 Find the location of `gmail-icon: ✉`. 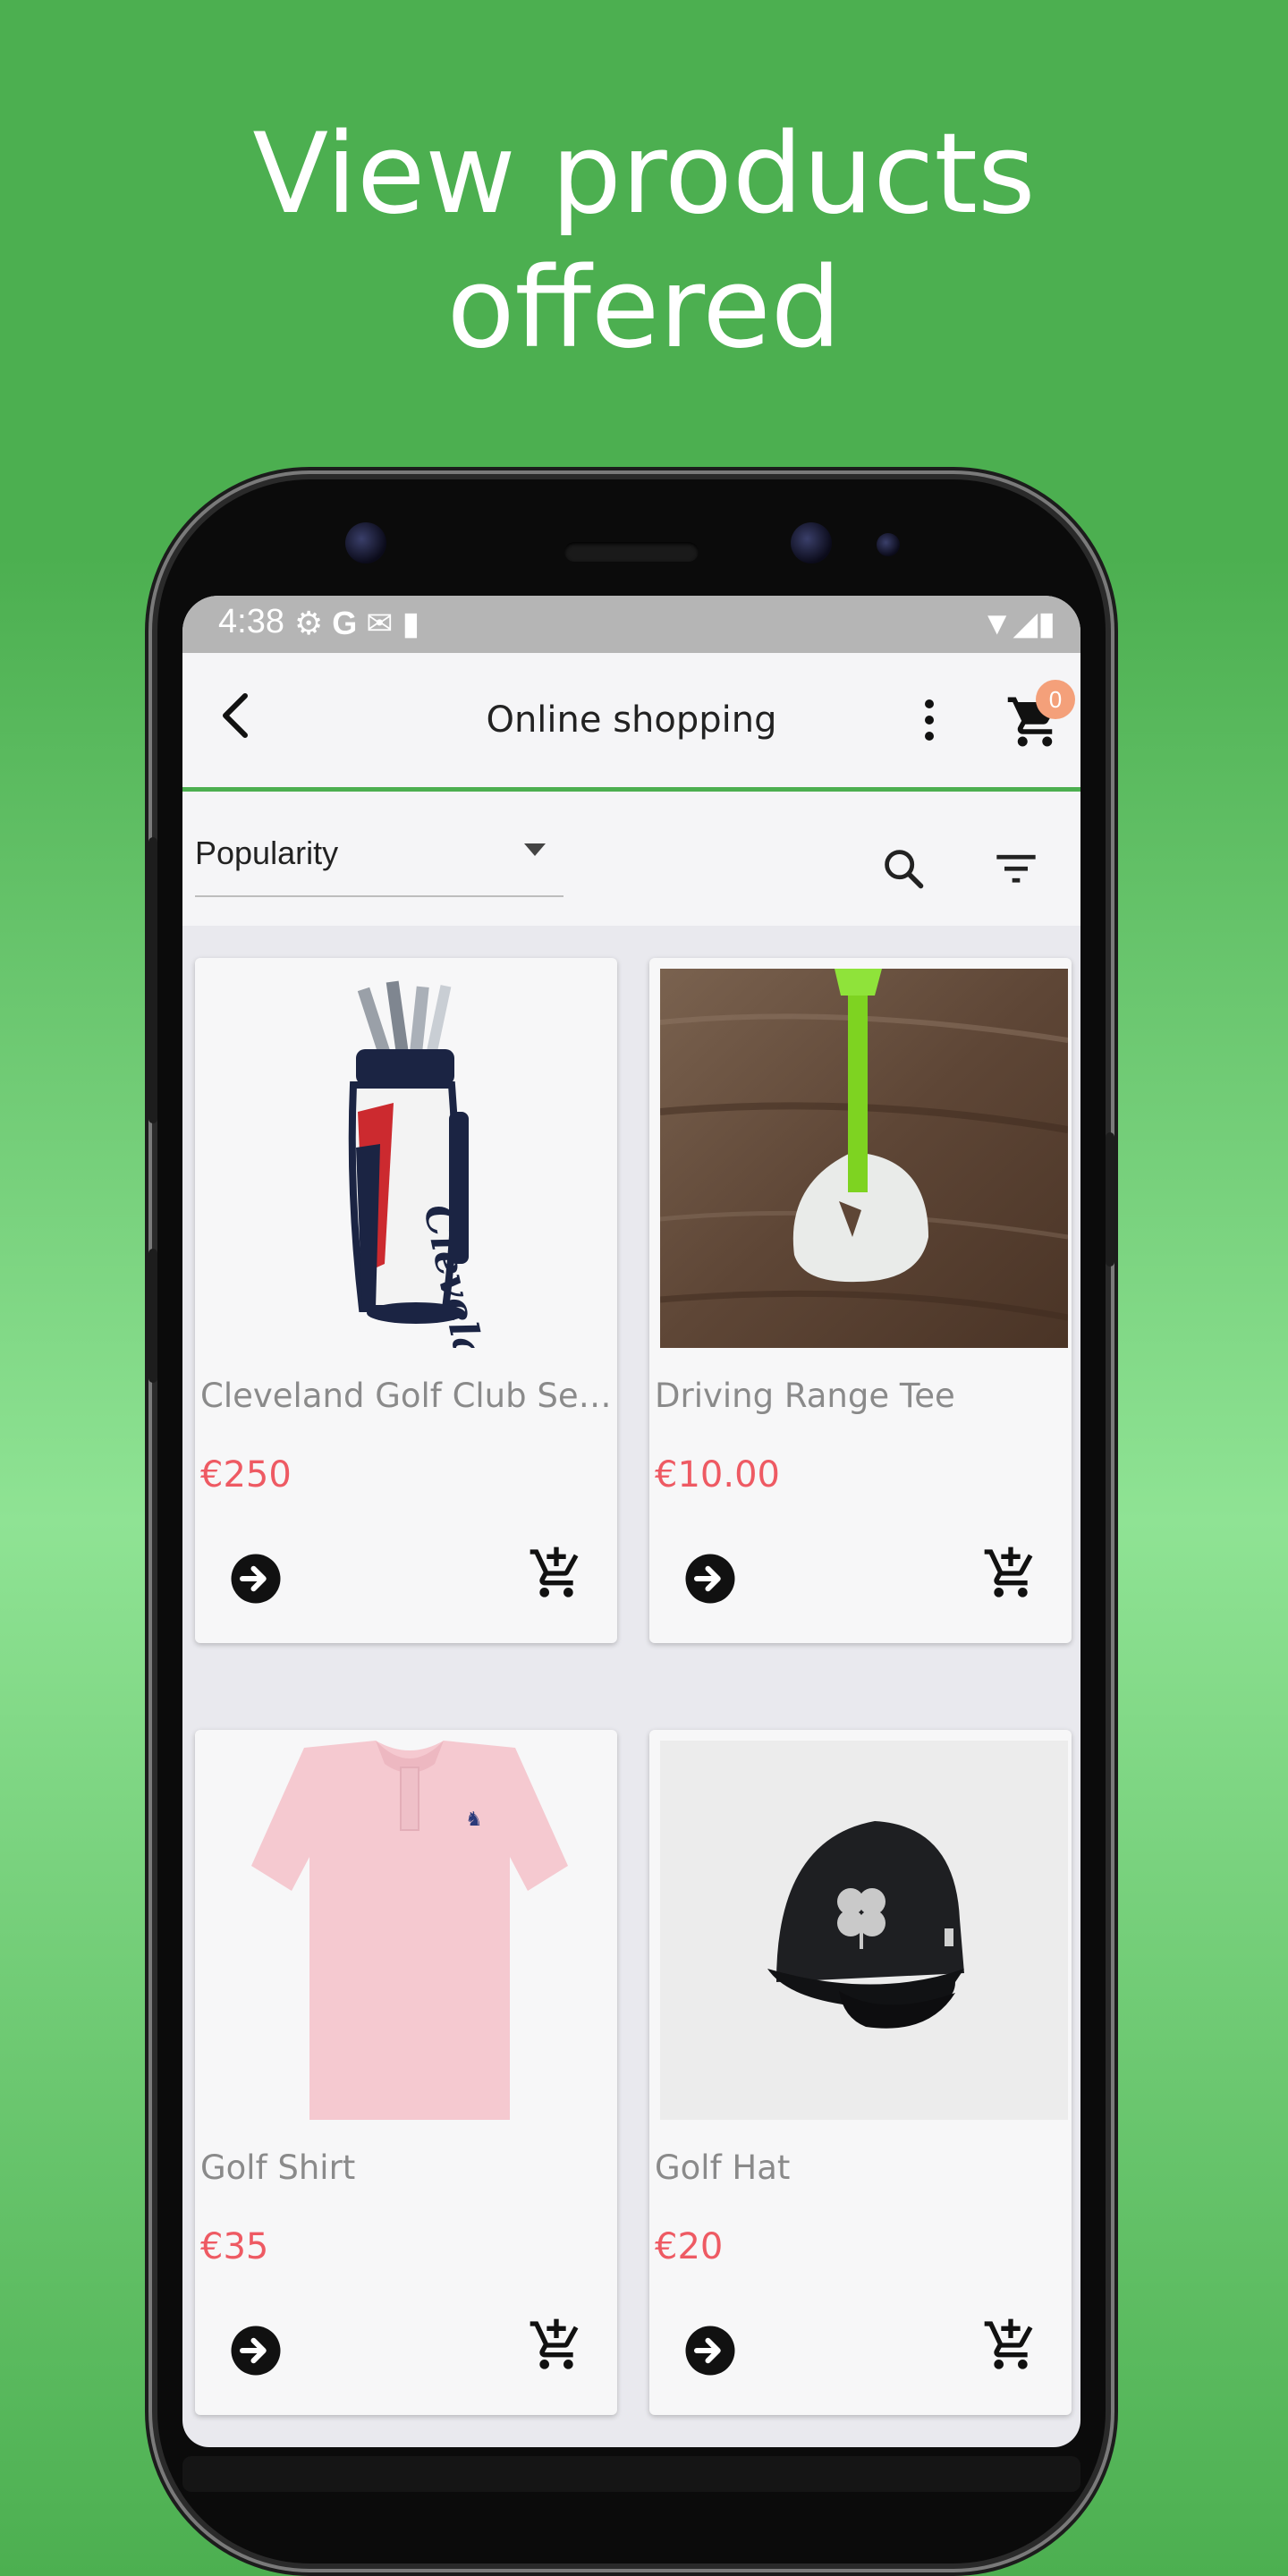

gmail-icon: ✉ is located at coordinates (384, 623).